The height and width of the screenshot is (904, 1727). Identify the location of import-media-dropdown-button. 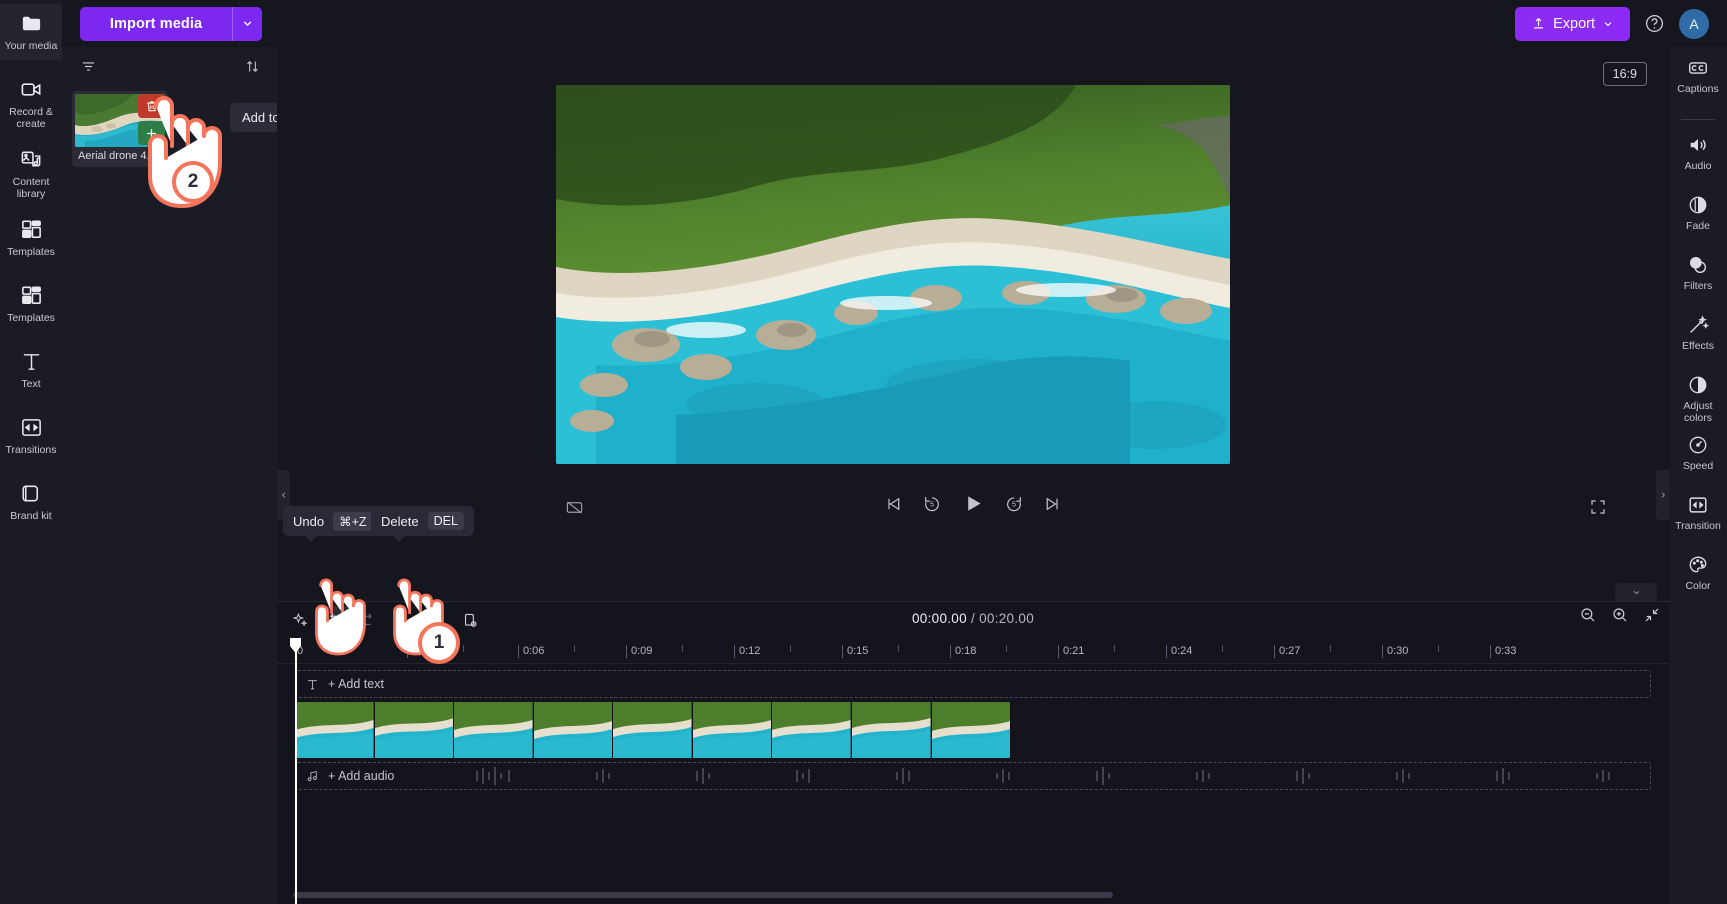
(247, 23).